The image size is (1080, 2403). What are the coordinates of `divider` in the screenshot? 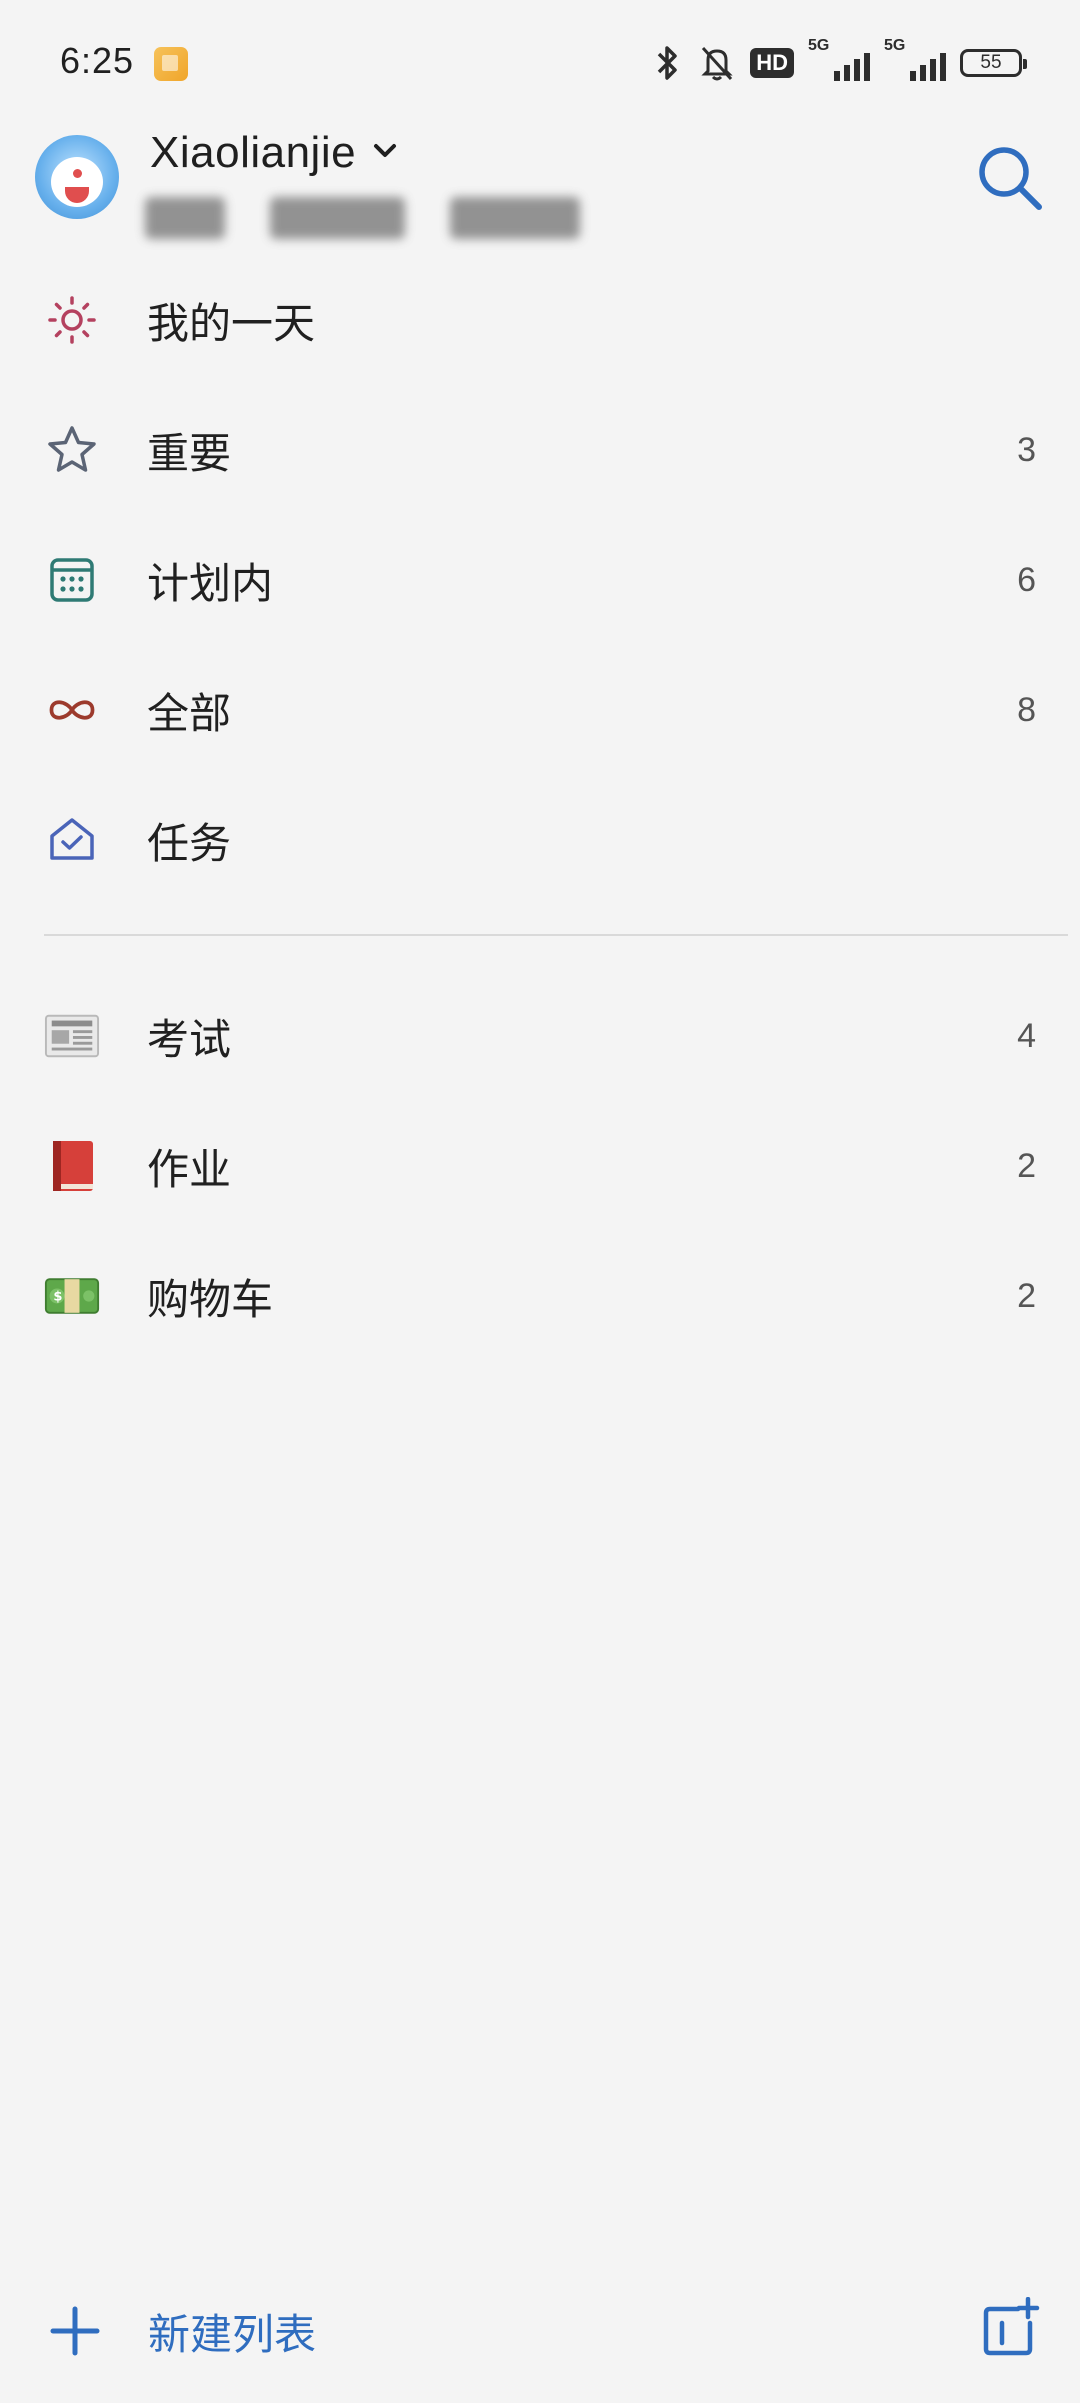 It's located at (556, 935).